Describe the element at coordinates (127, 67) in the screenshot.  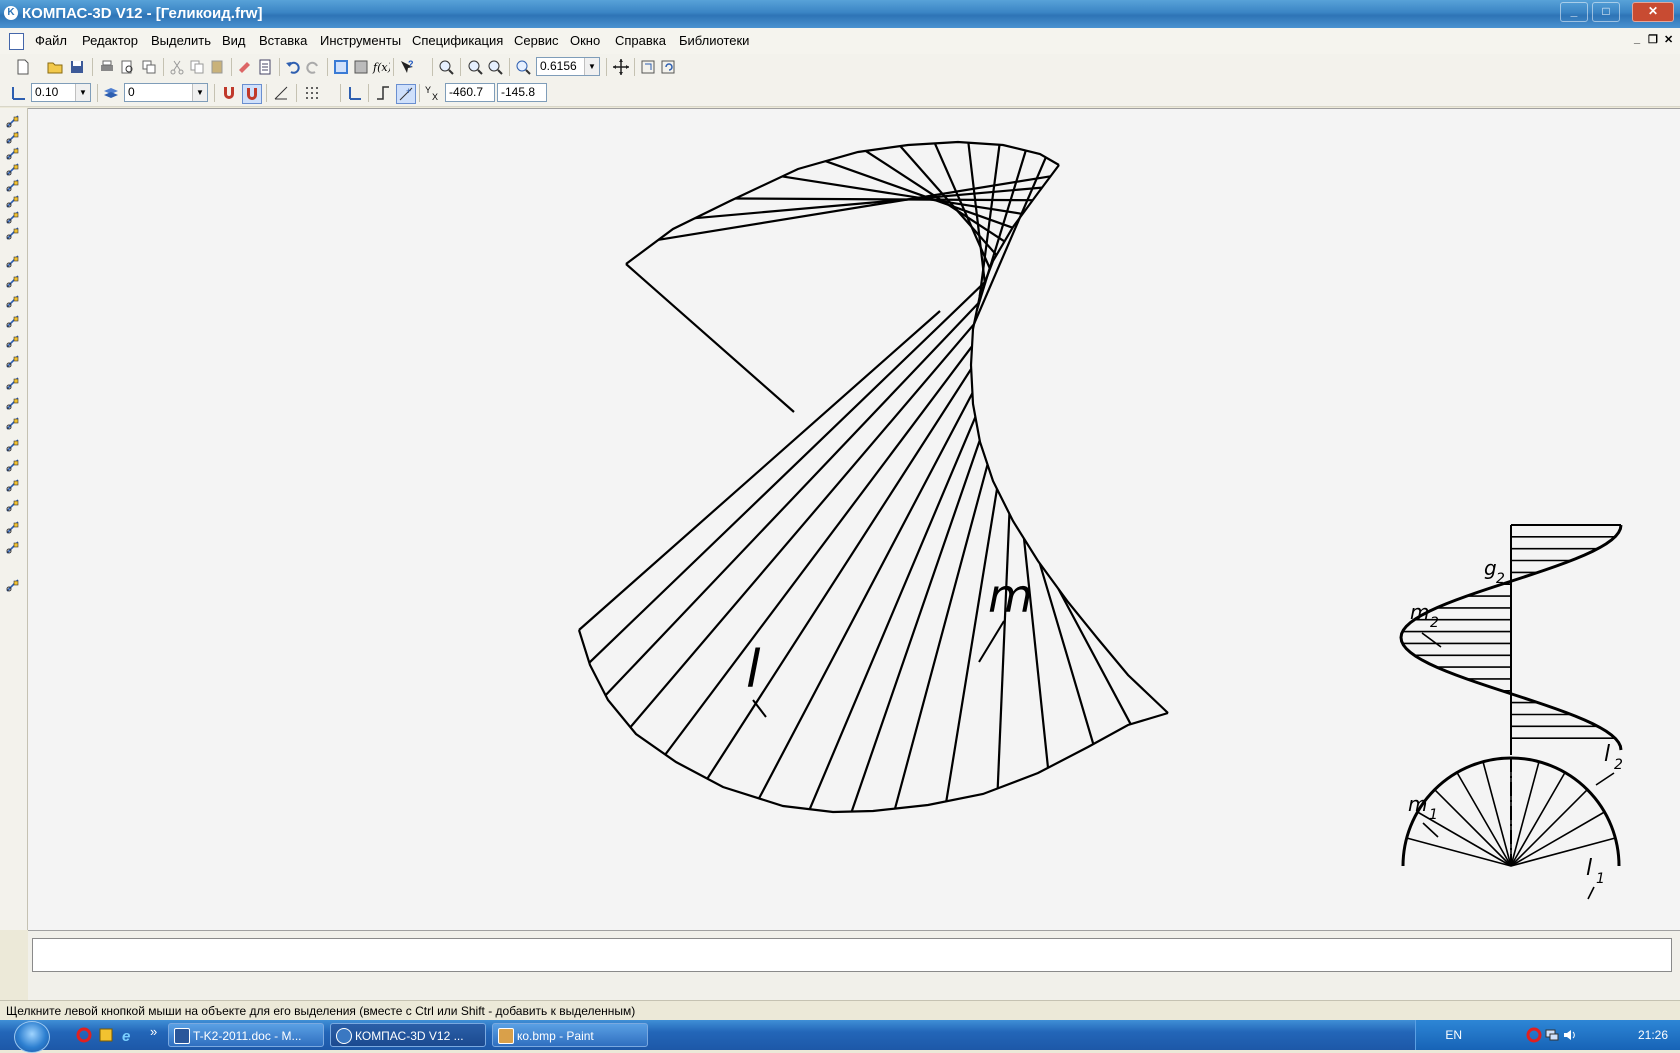
I see `print-preview-icon` at that location.